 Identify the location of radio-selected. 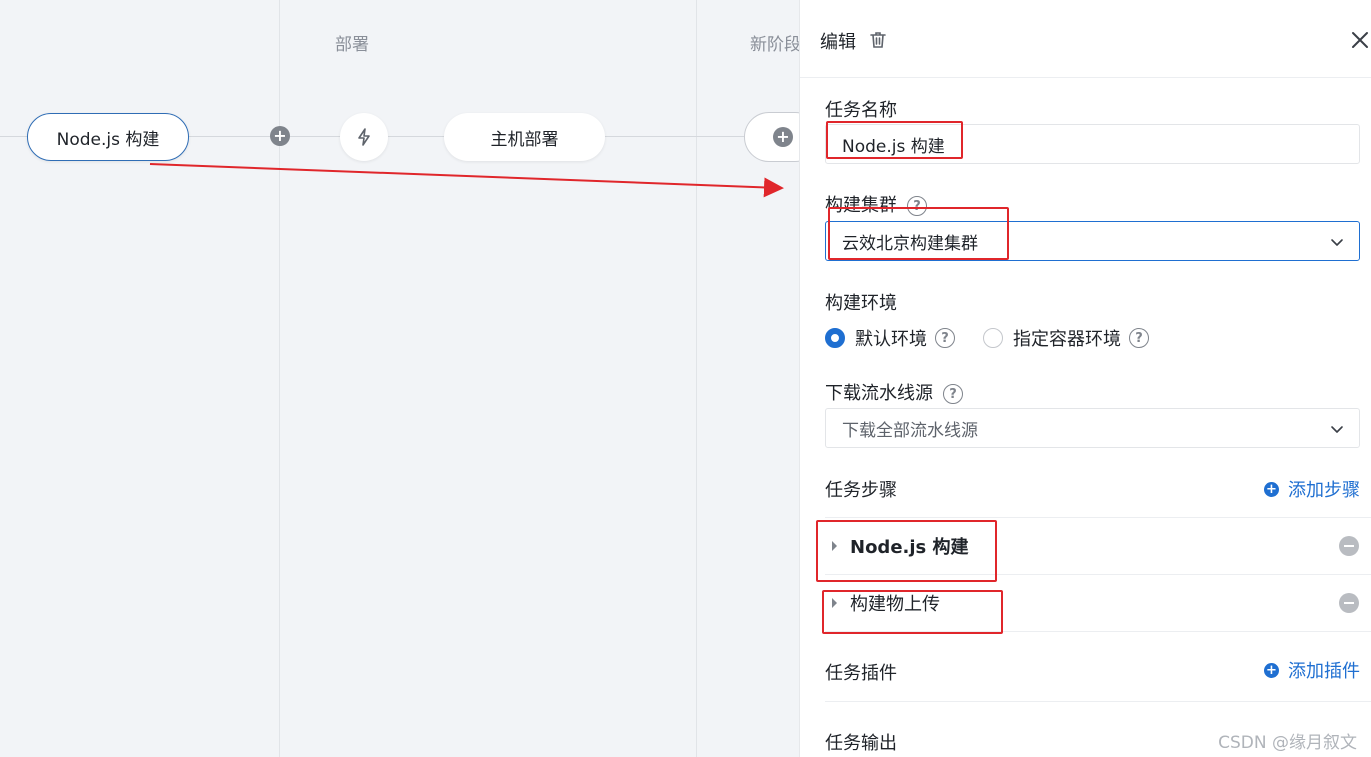
(835, 338).